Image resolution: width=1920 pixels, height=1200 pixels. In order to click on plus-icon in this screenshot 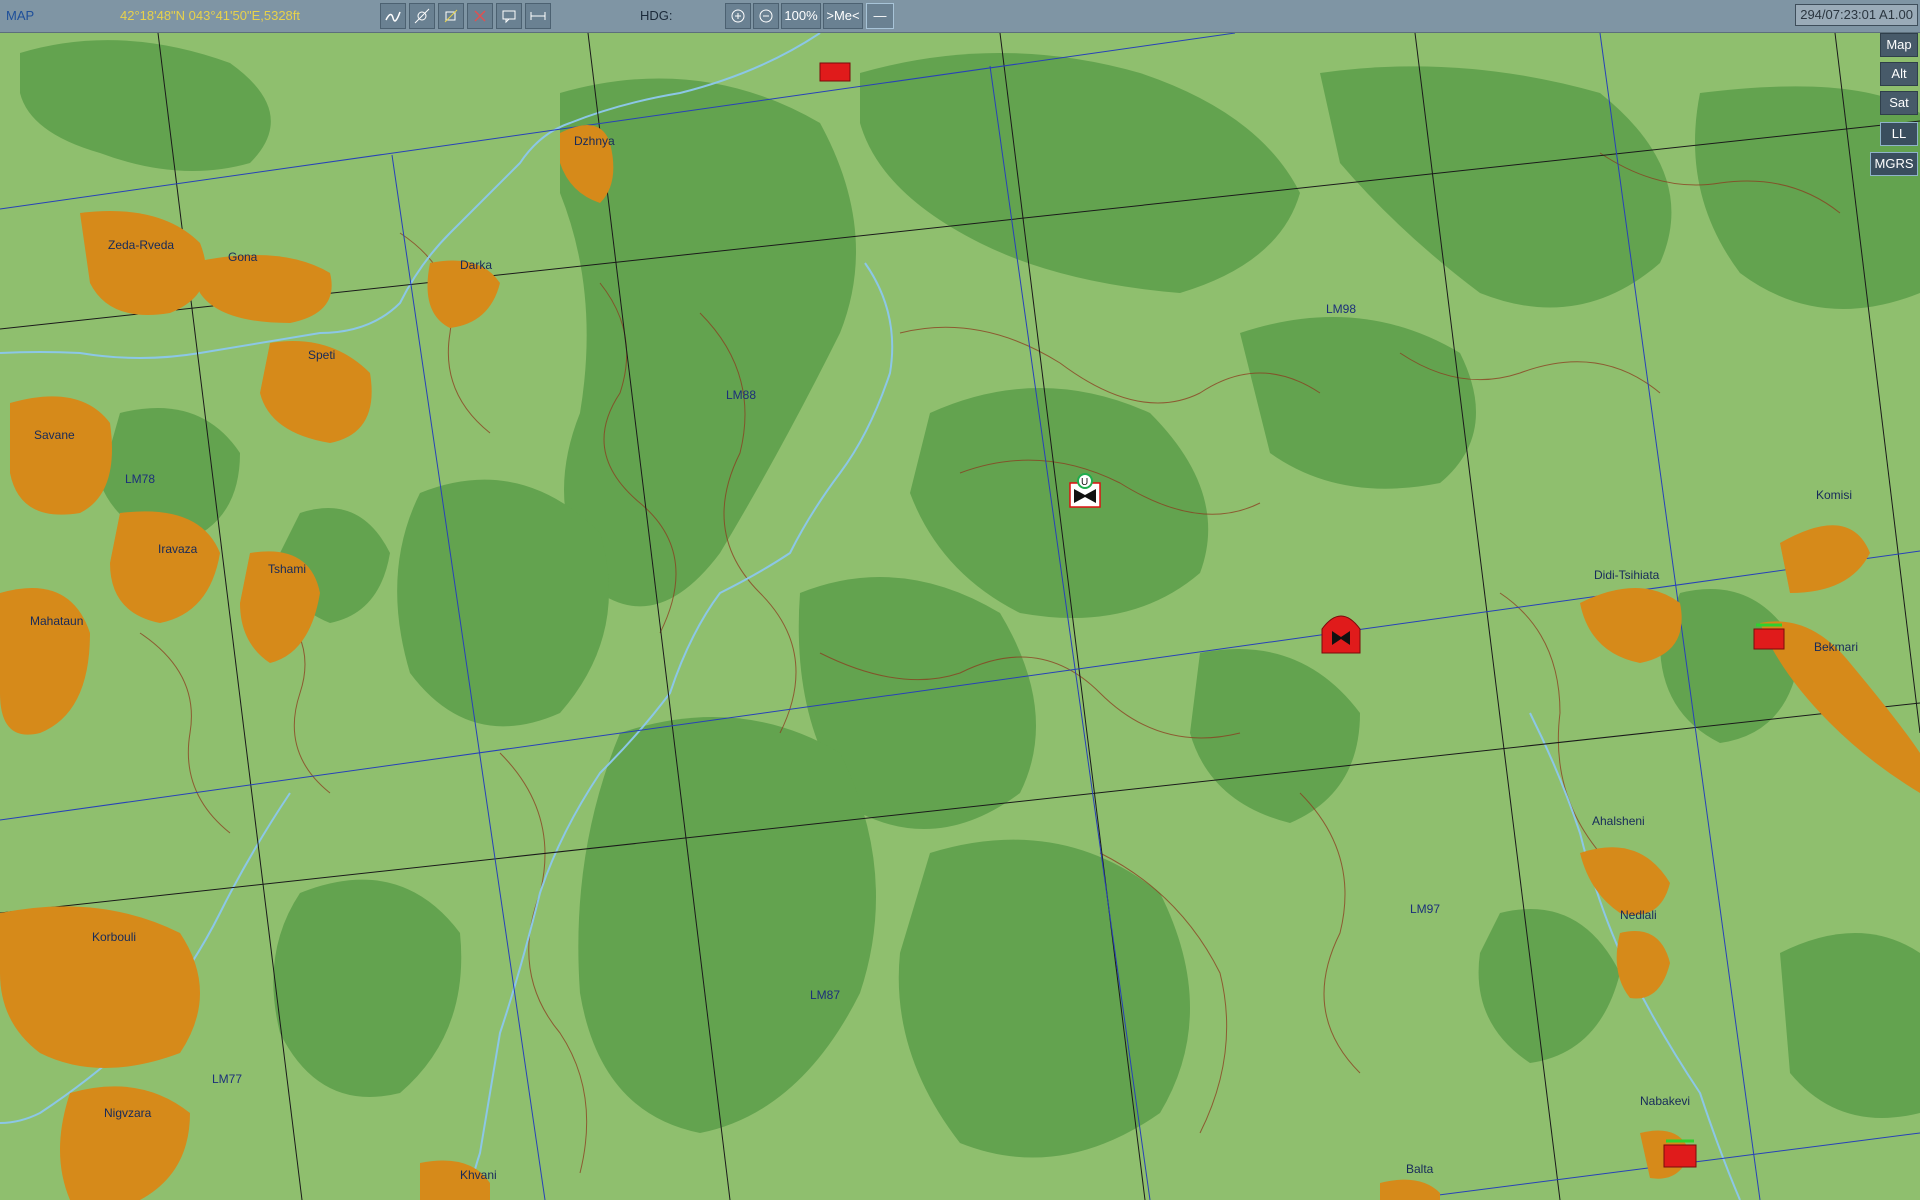, I will do `click(738, 16)`.